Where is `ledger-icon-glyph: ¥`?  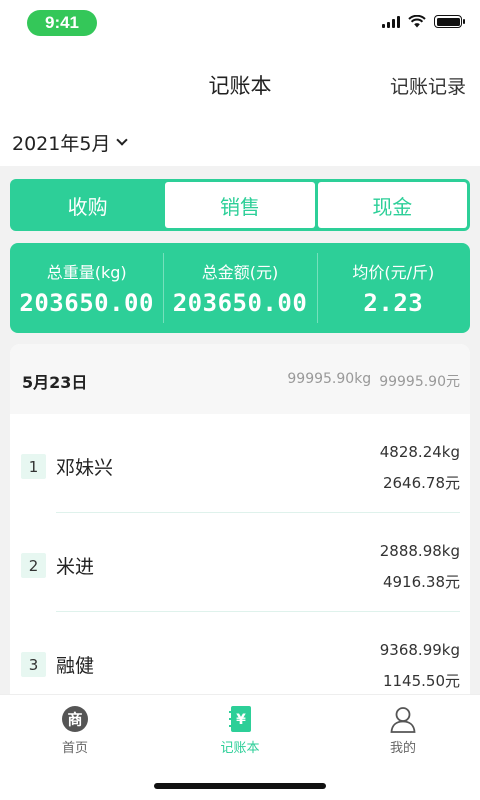 ledger-icon-glyph: ¥ is located at coordinates (241, 720).